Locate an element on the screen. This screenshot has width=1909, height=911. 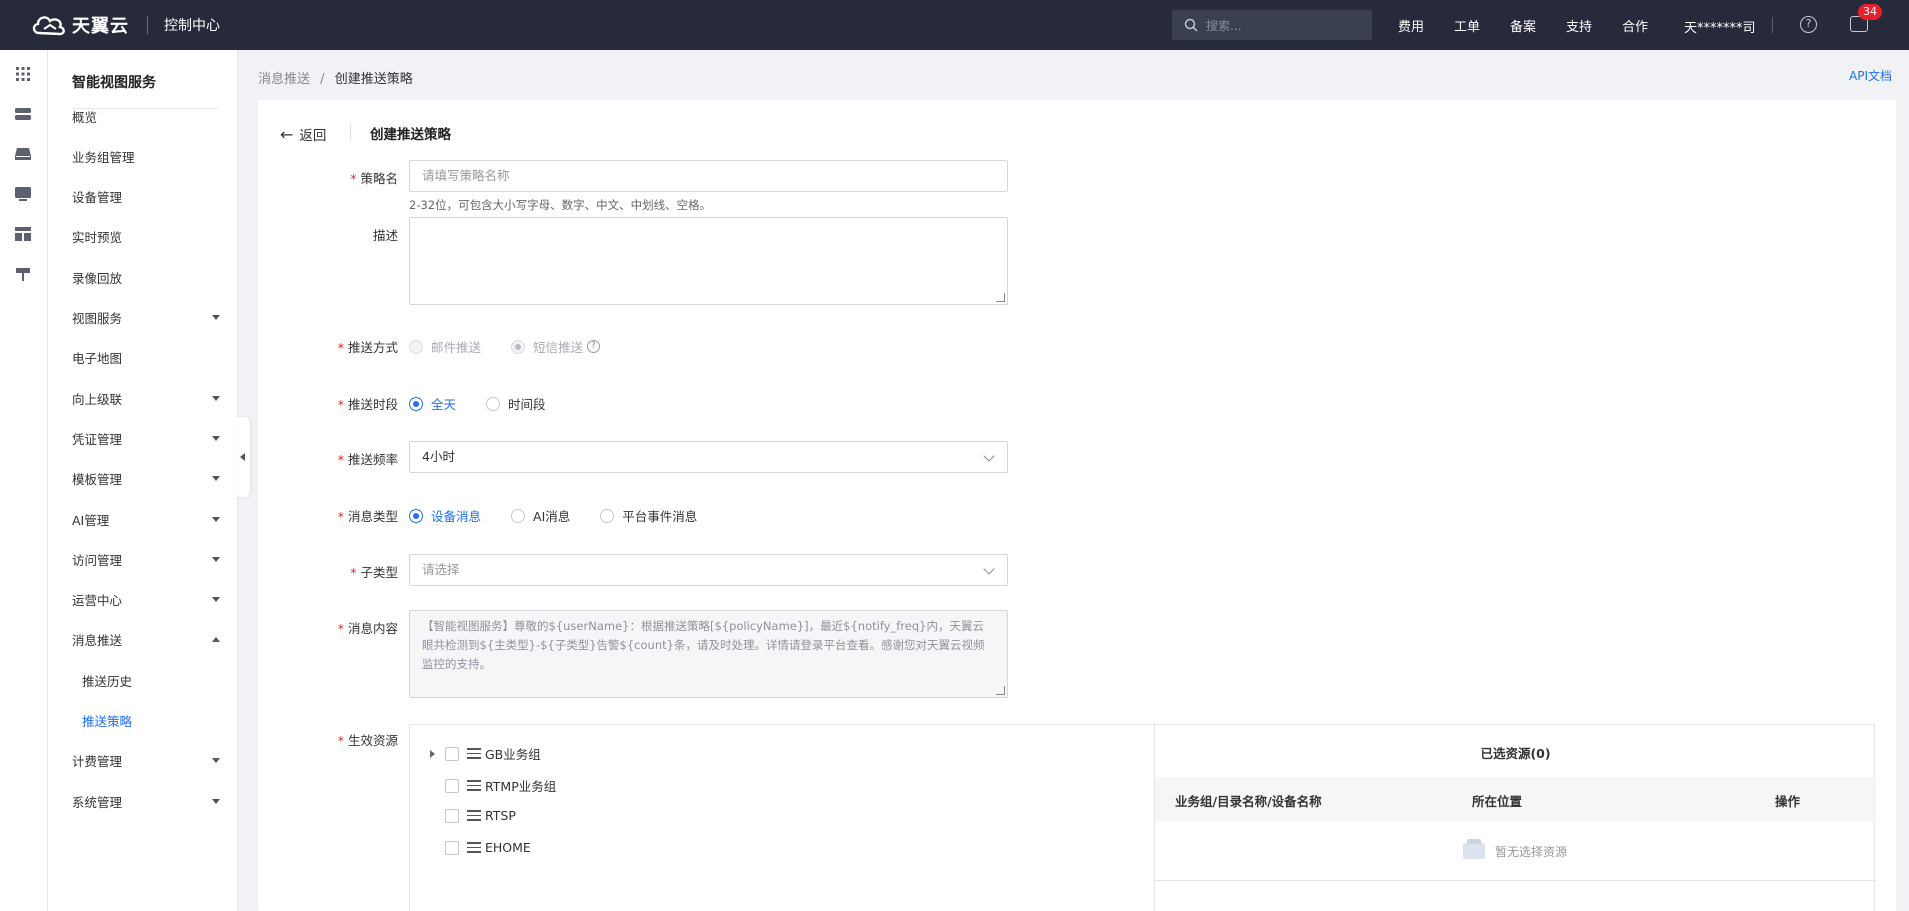
sidebar-item-credential: 凭证管理 is located at coordinates (147, 438).